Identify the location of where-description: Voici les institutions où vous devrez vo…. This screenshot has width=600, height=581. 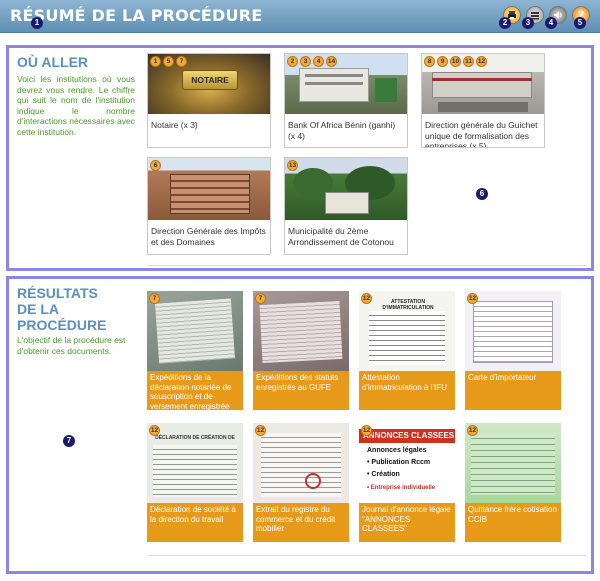
(76, 105).